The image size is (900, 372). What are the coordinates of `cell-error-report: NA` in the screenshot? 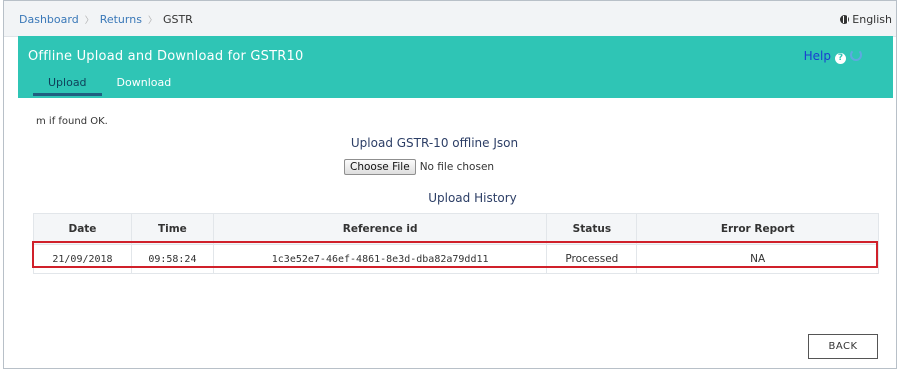 It's located at (757, 259).